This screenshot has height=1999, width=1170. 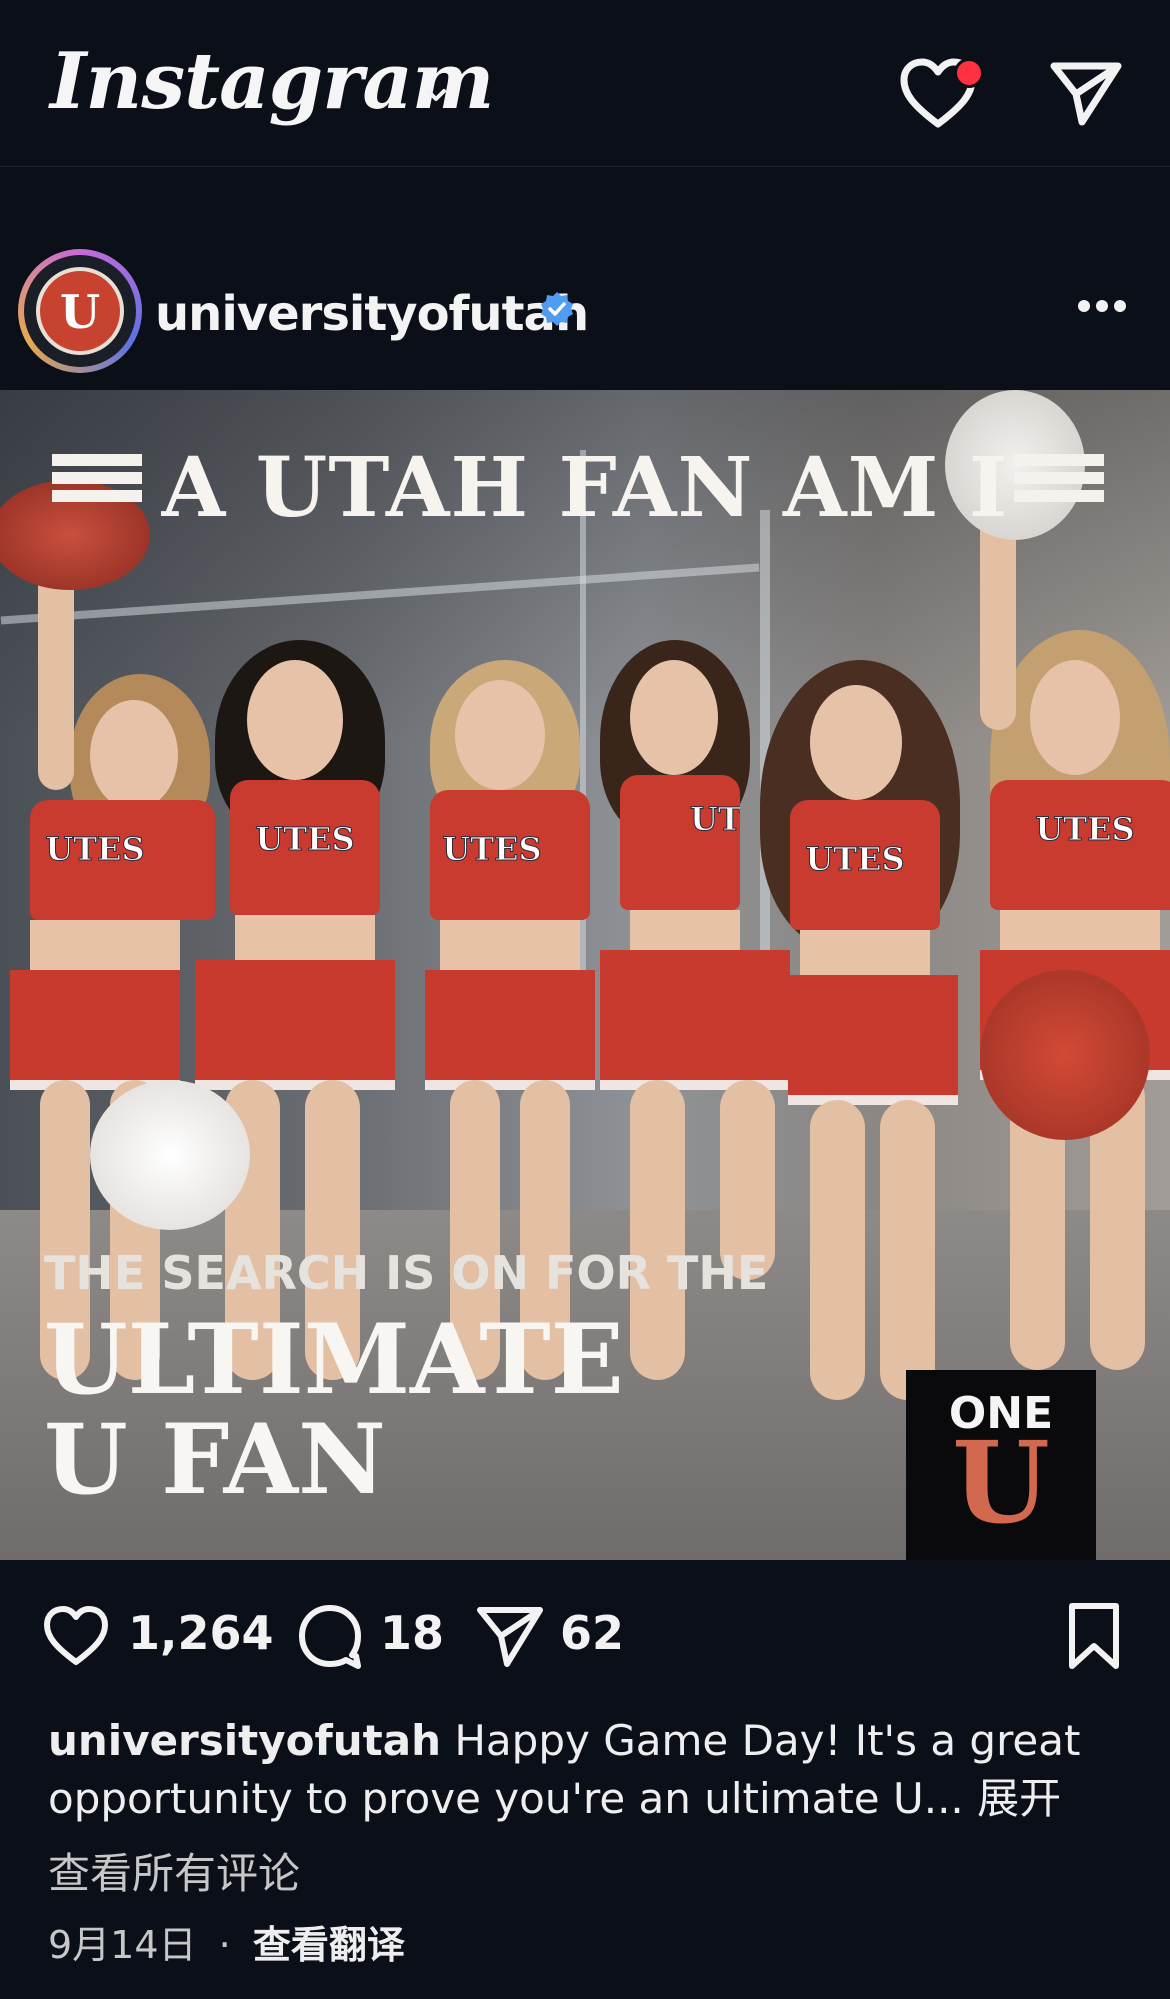 What do you see at coordinates (412, 1633) in the screenshot?
I see `comment-count: 18` at bounding box center [412, 1633].